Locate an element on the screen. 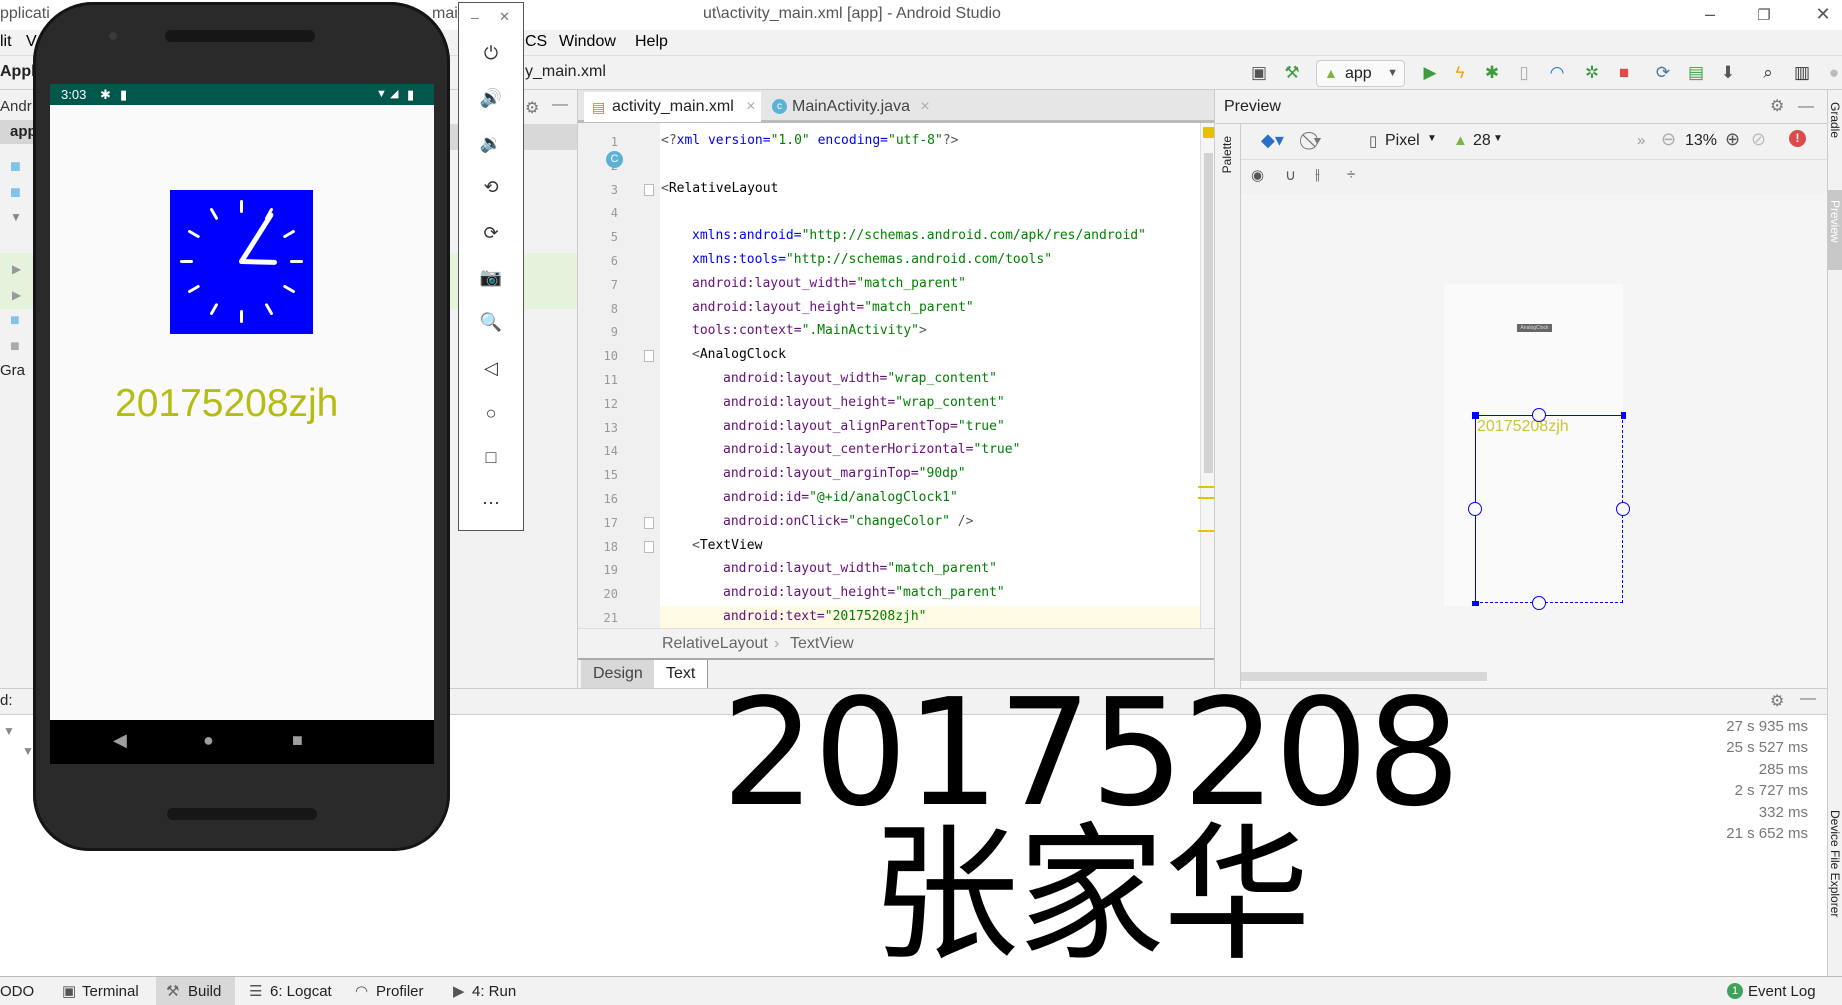 The image size is (1842, 1005). apply-changes-icon: ϟ is located at coordinates (1460, 73).